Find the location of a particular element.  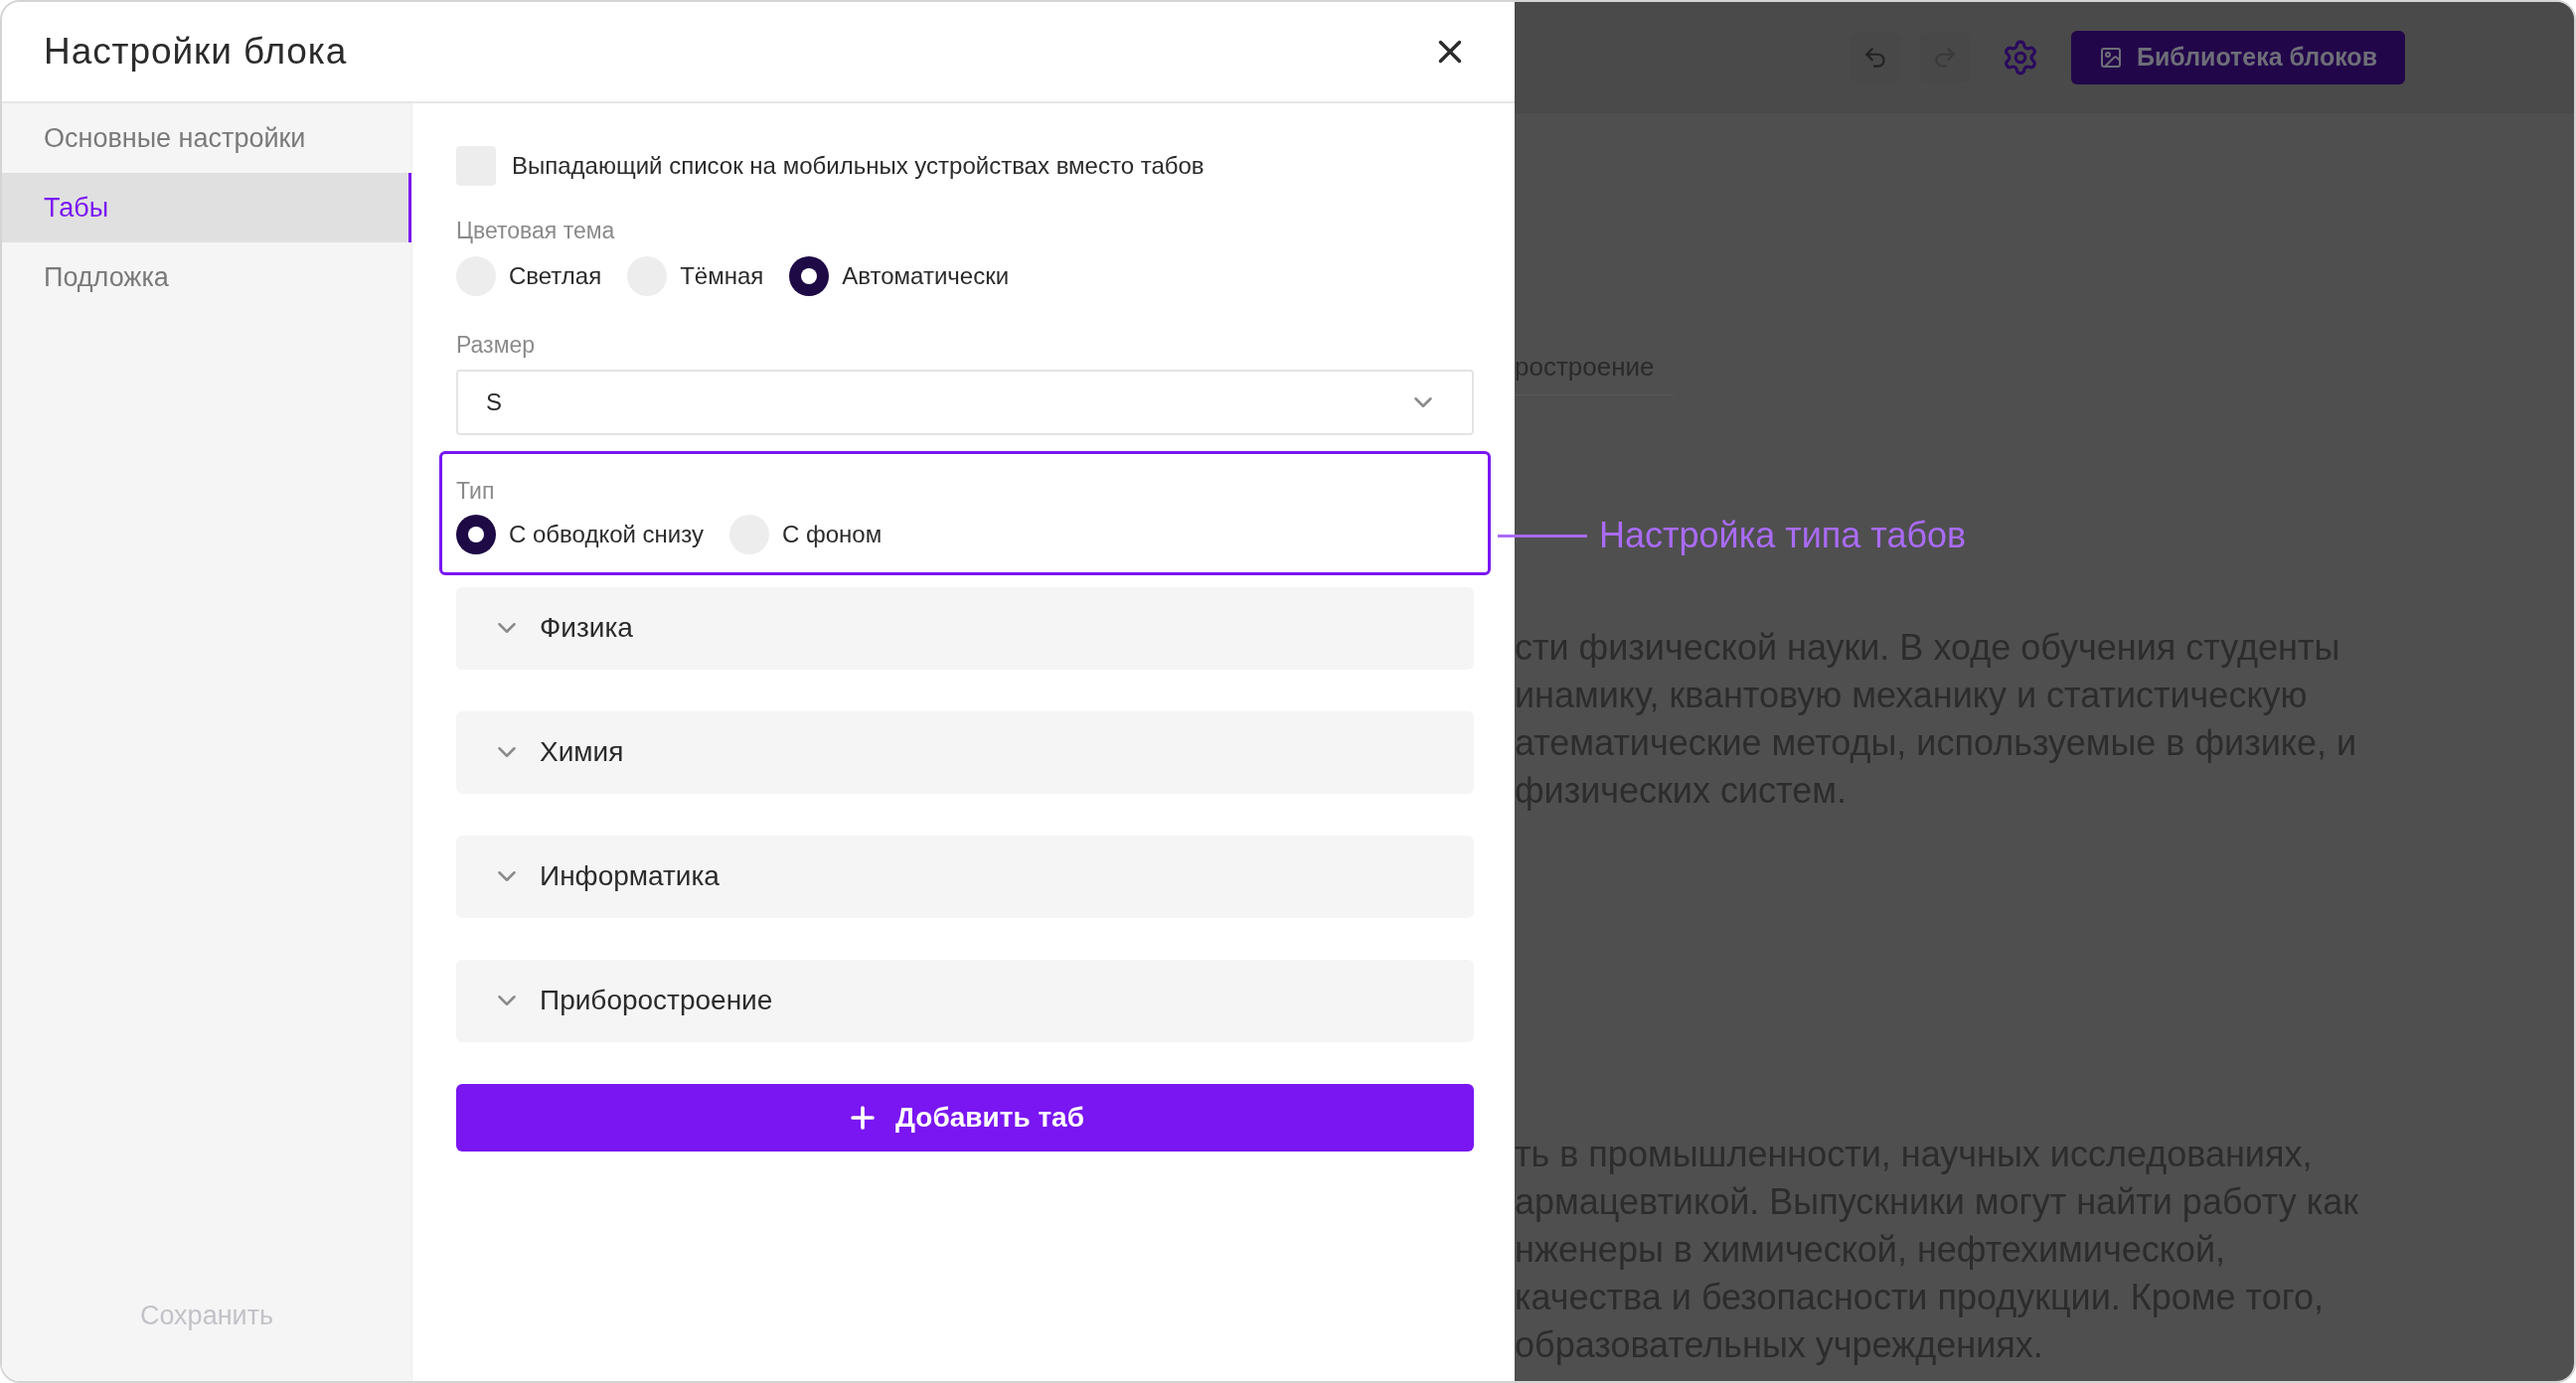

checkbox-label: Выпадающий список на мобильных устройствах вместо табов is located at coordinates (858, 166).